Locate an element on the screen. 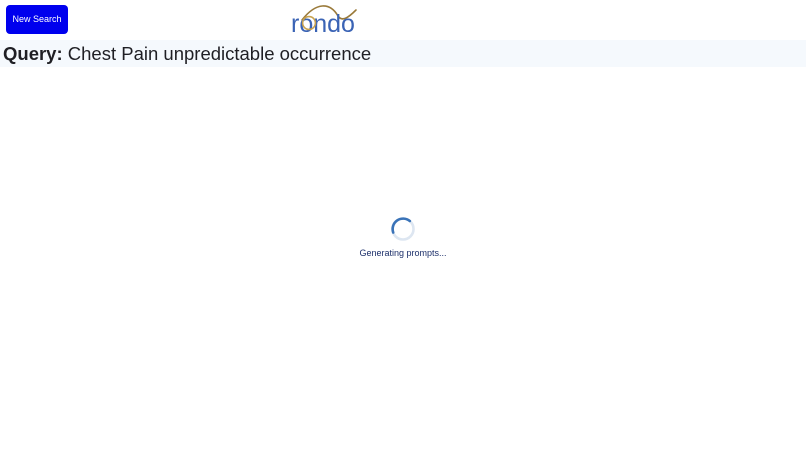 The width and height of the screenshot is (806, 457). loading-spinner-icon is located at coordinates (403, 229).